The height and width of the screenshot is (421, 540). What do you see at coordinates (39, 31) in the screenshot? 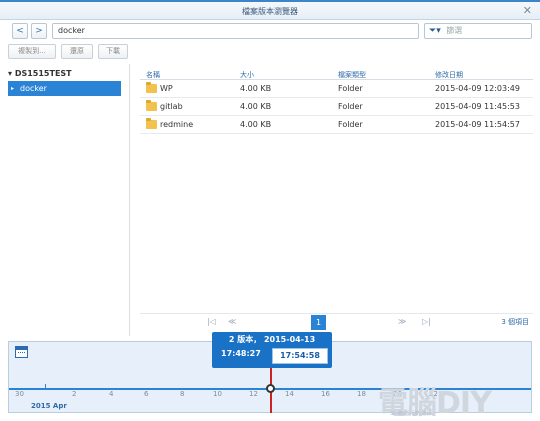
I see `forward-button: >` at bounding box center [39, 31].